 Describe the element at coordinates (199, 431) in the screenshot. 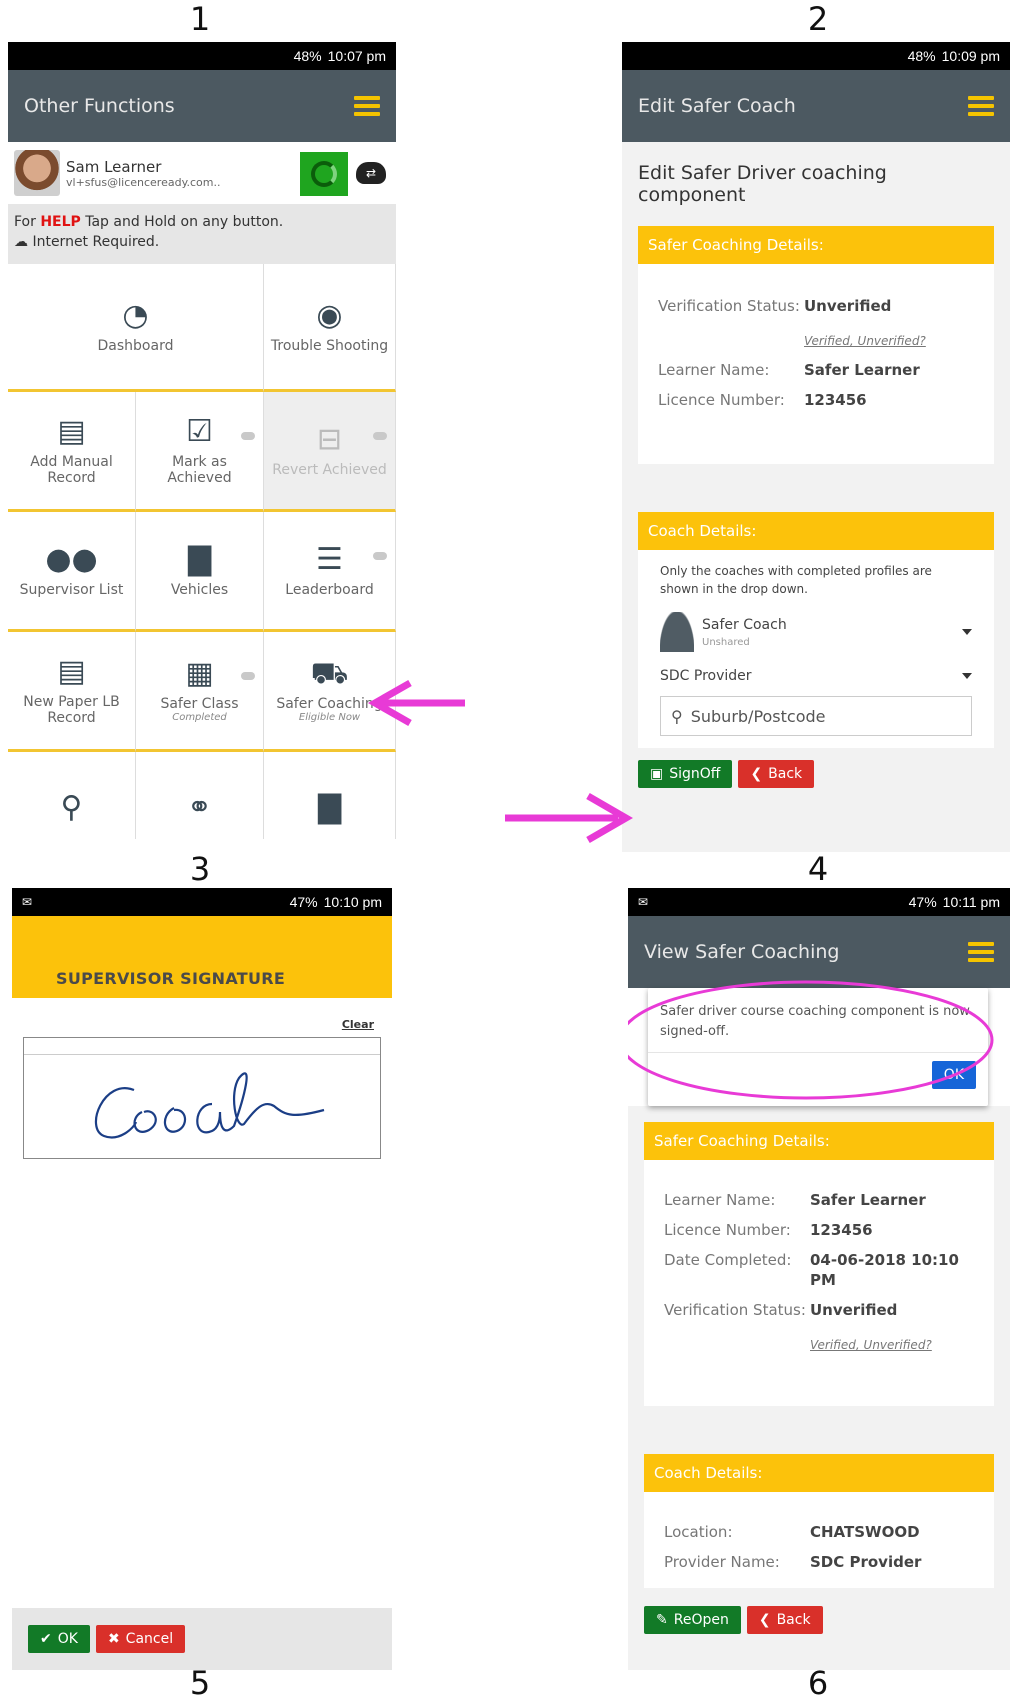

I see `checkbox-icon: ☑` at that location.